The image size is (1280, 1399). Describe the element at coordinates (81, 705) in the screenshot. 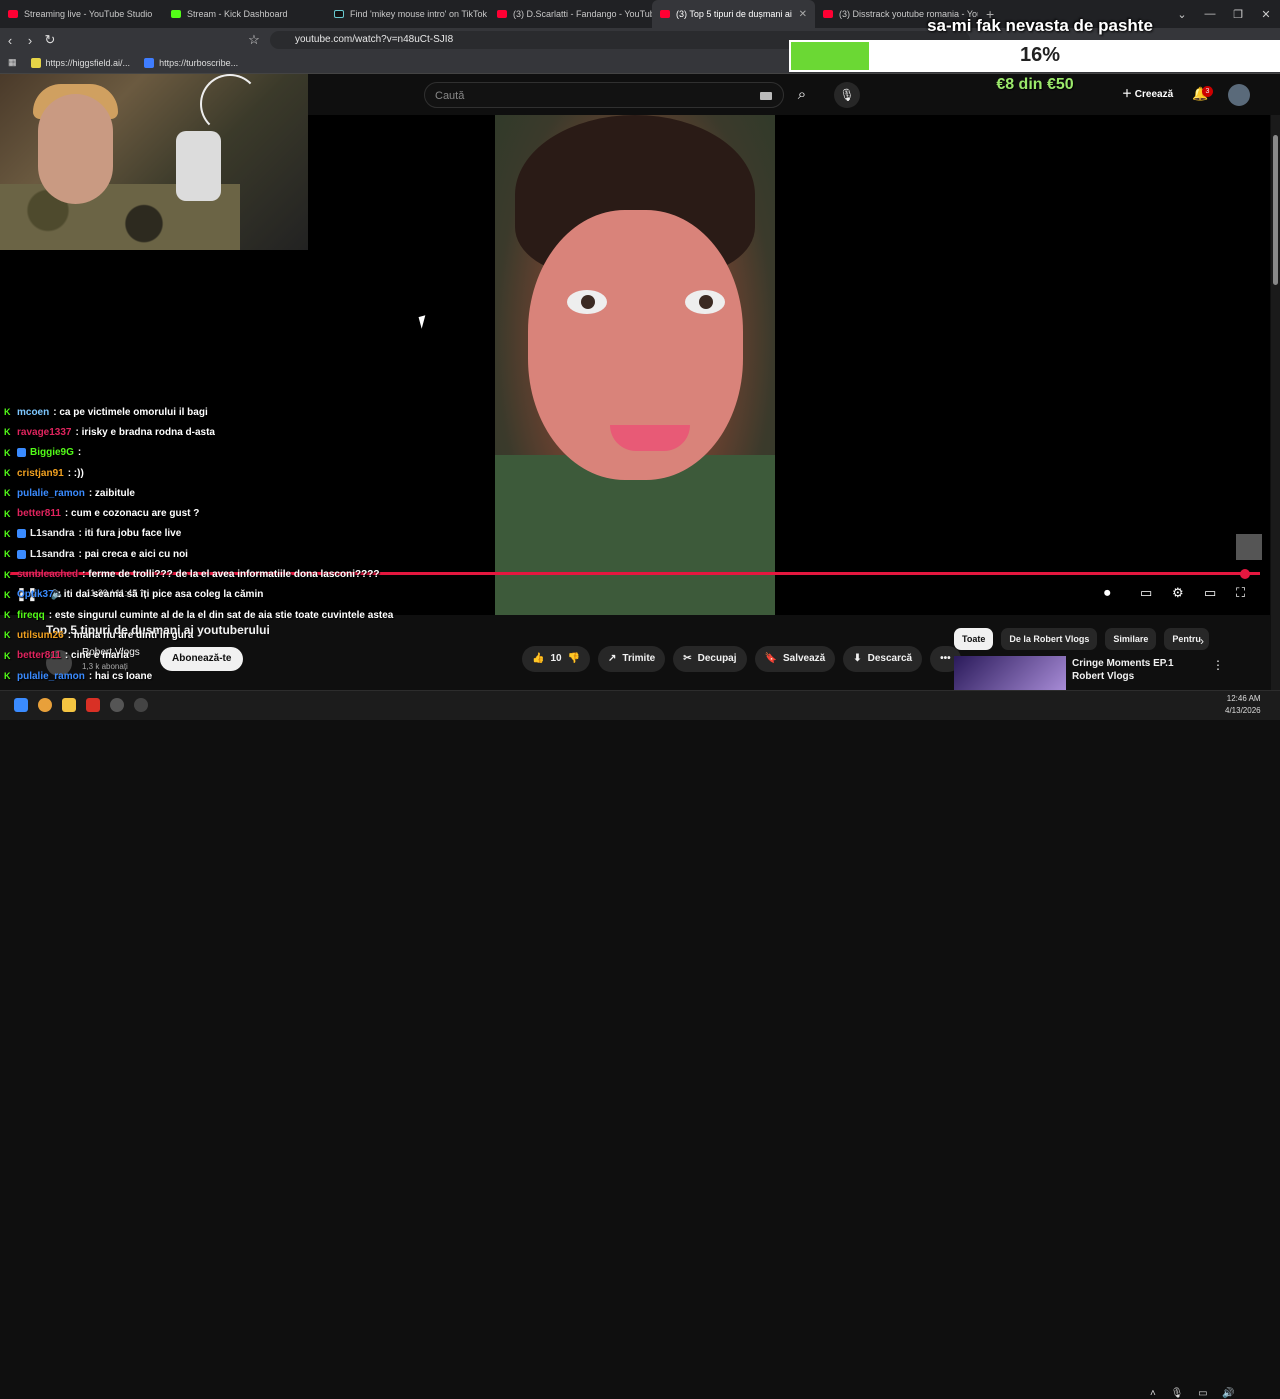

I see `taskbar-icons` at that location.